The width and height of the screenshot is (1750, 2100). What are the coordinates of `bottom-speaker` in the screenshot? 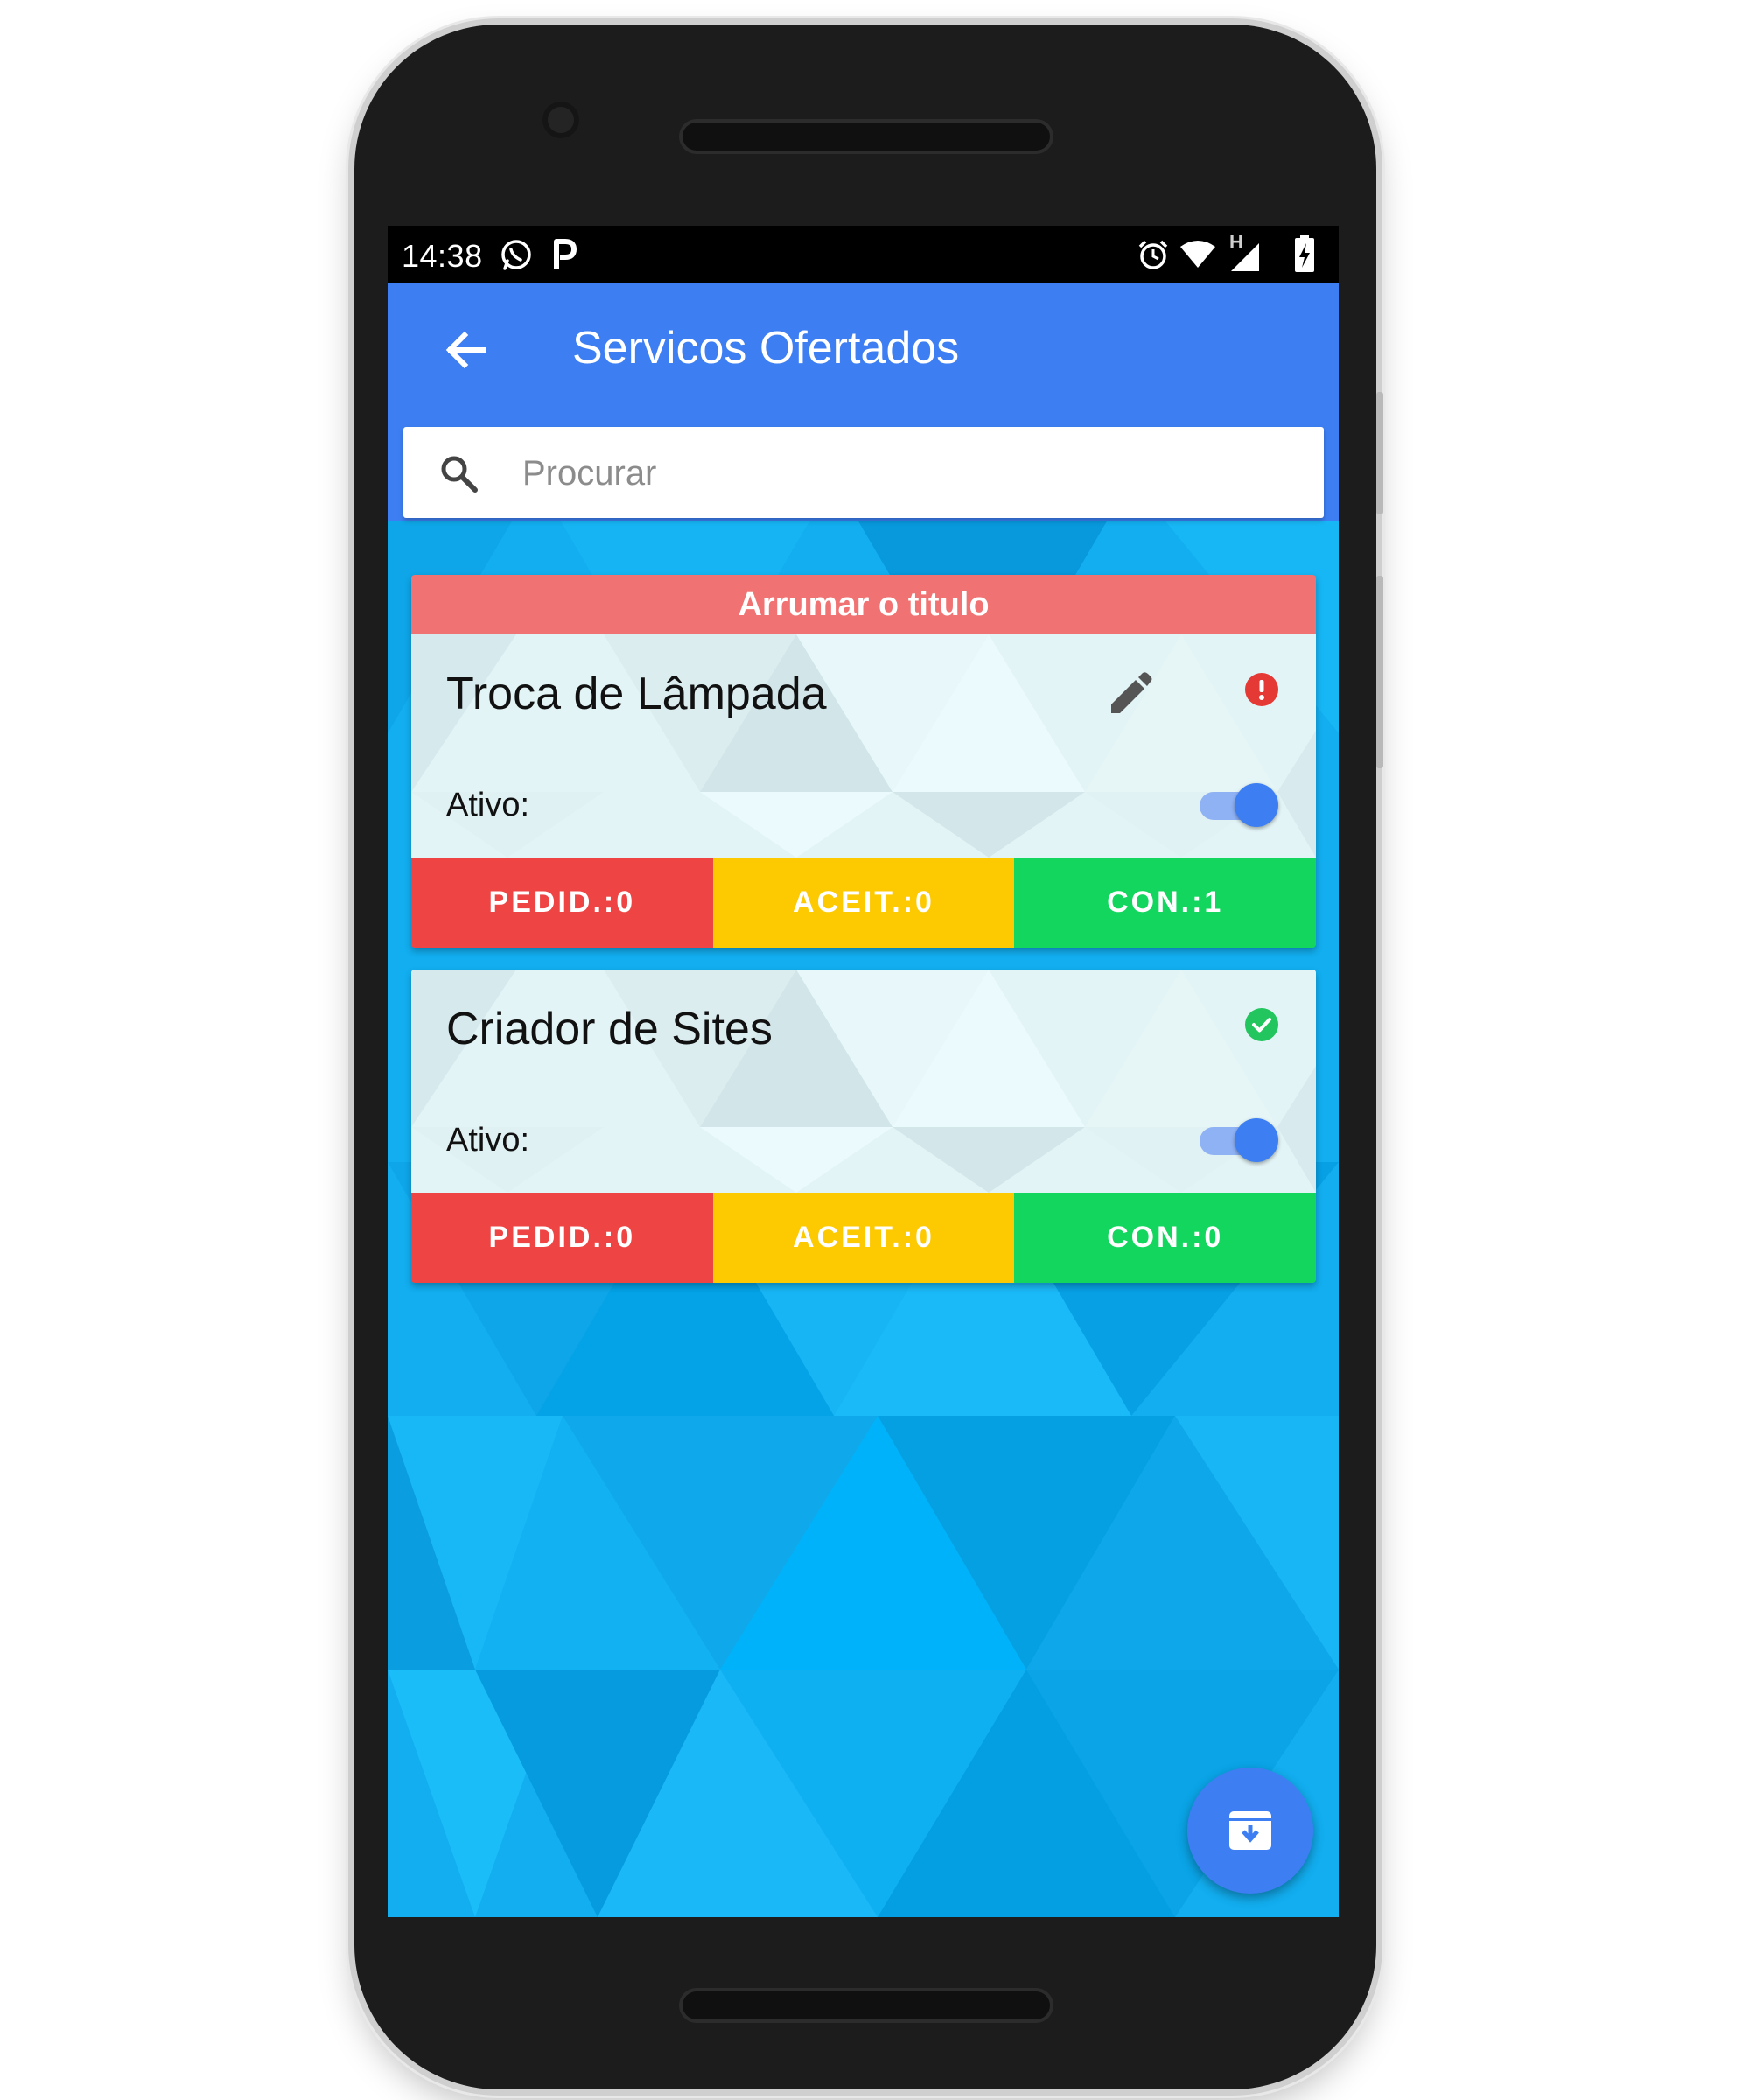 It's located at (866, 2006).